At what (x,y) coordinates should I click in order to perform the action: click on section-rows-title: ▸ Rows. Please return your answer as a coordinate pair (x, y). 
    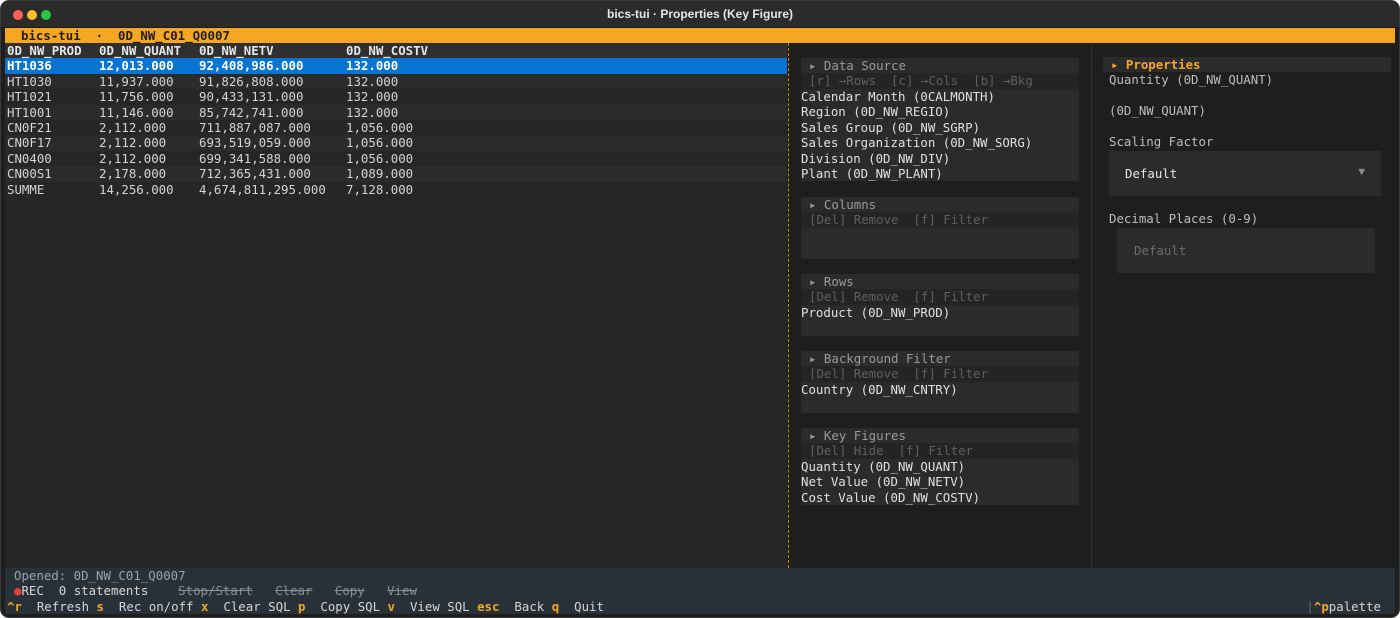
    Looking at the image, I should click on (940, 282).